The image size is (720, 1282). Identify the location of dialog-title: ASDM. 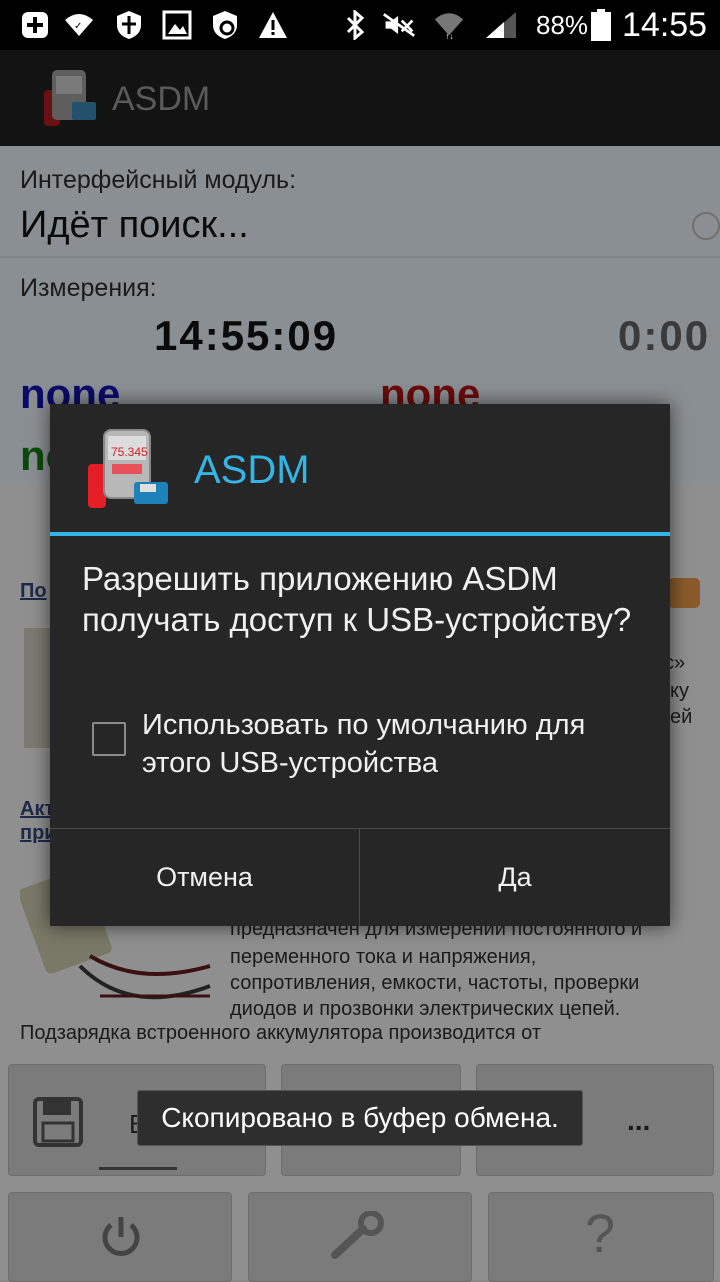
(252, 470).